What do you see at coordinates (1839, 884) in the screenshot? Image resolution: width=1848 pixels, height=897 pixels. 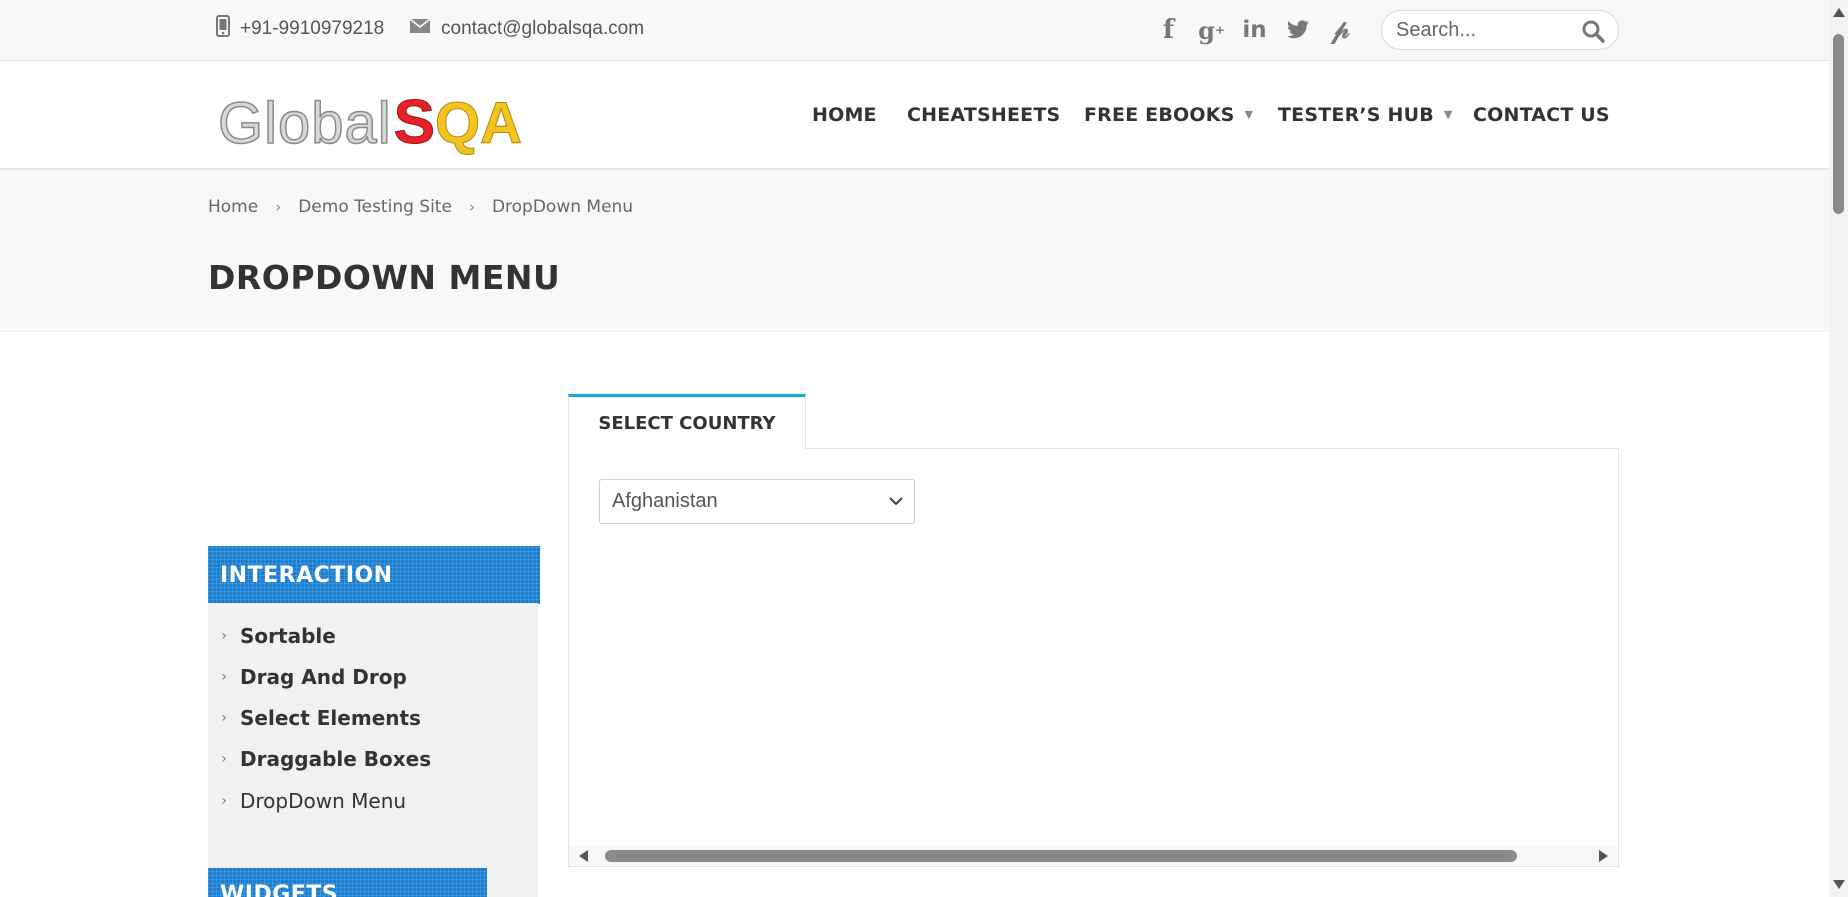 I see `scroll-down-icon` at bounding box center [1839, 884].